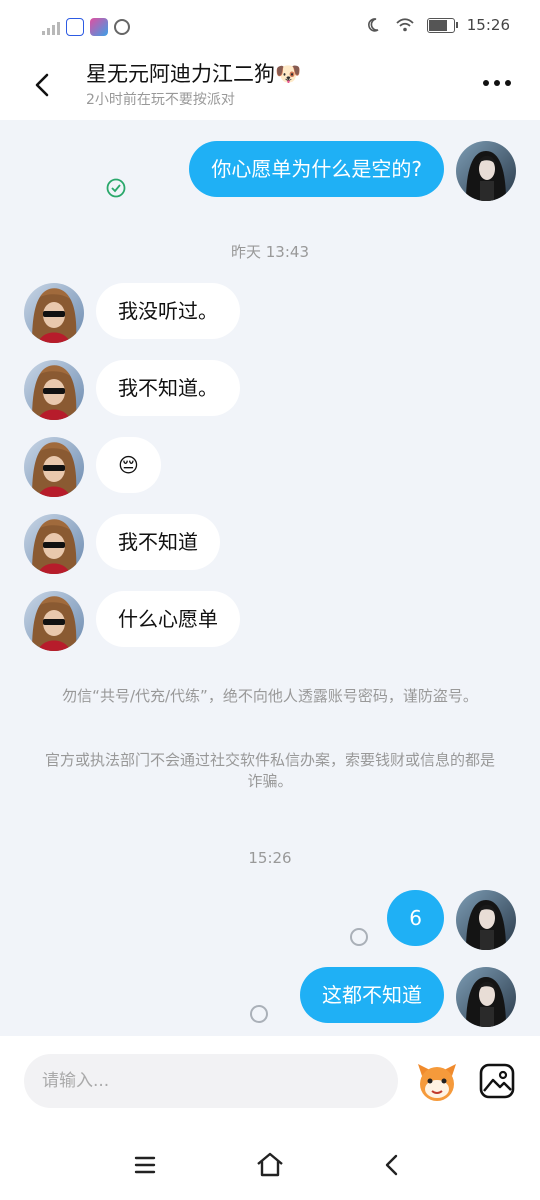  Describe the element at coordinates (442, 25) in the screenshot. I see `battery-icon` at that location.